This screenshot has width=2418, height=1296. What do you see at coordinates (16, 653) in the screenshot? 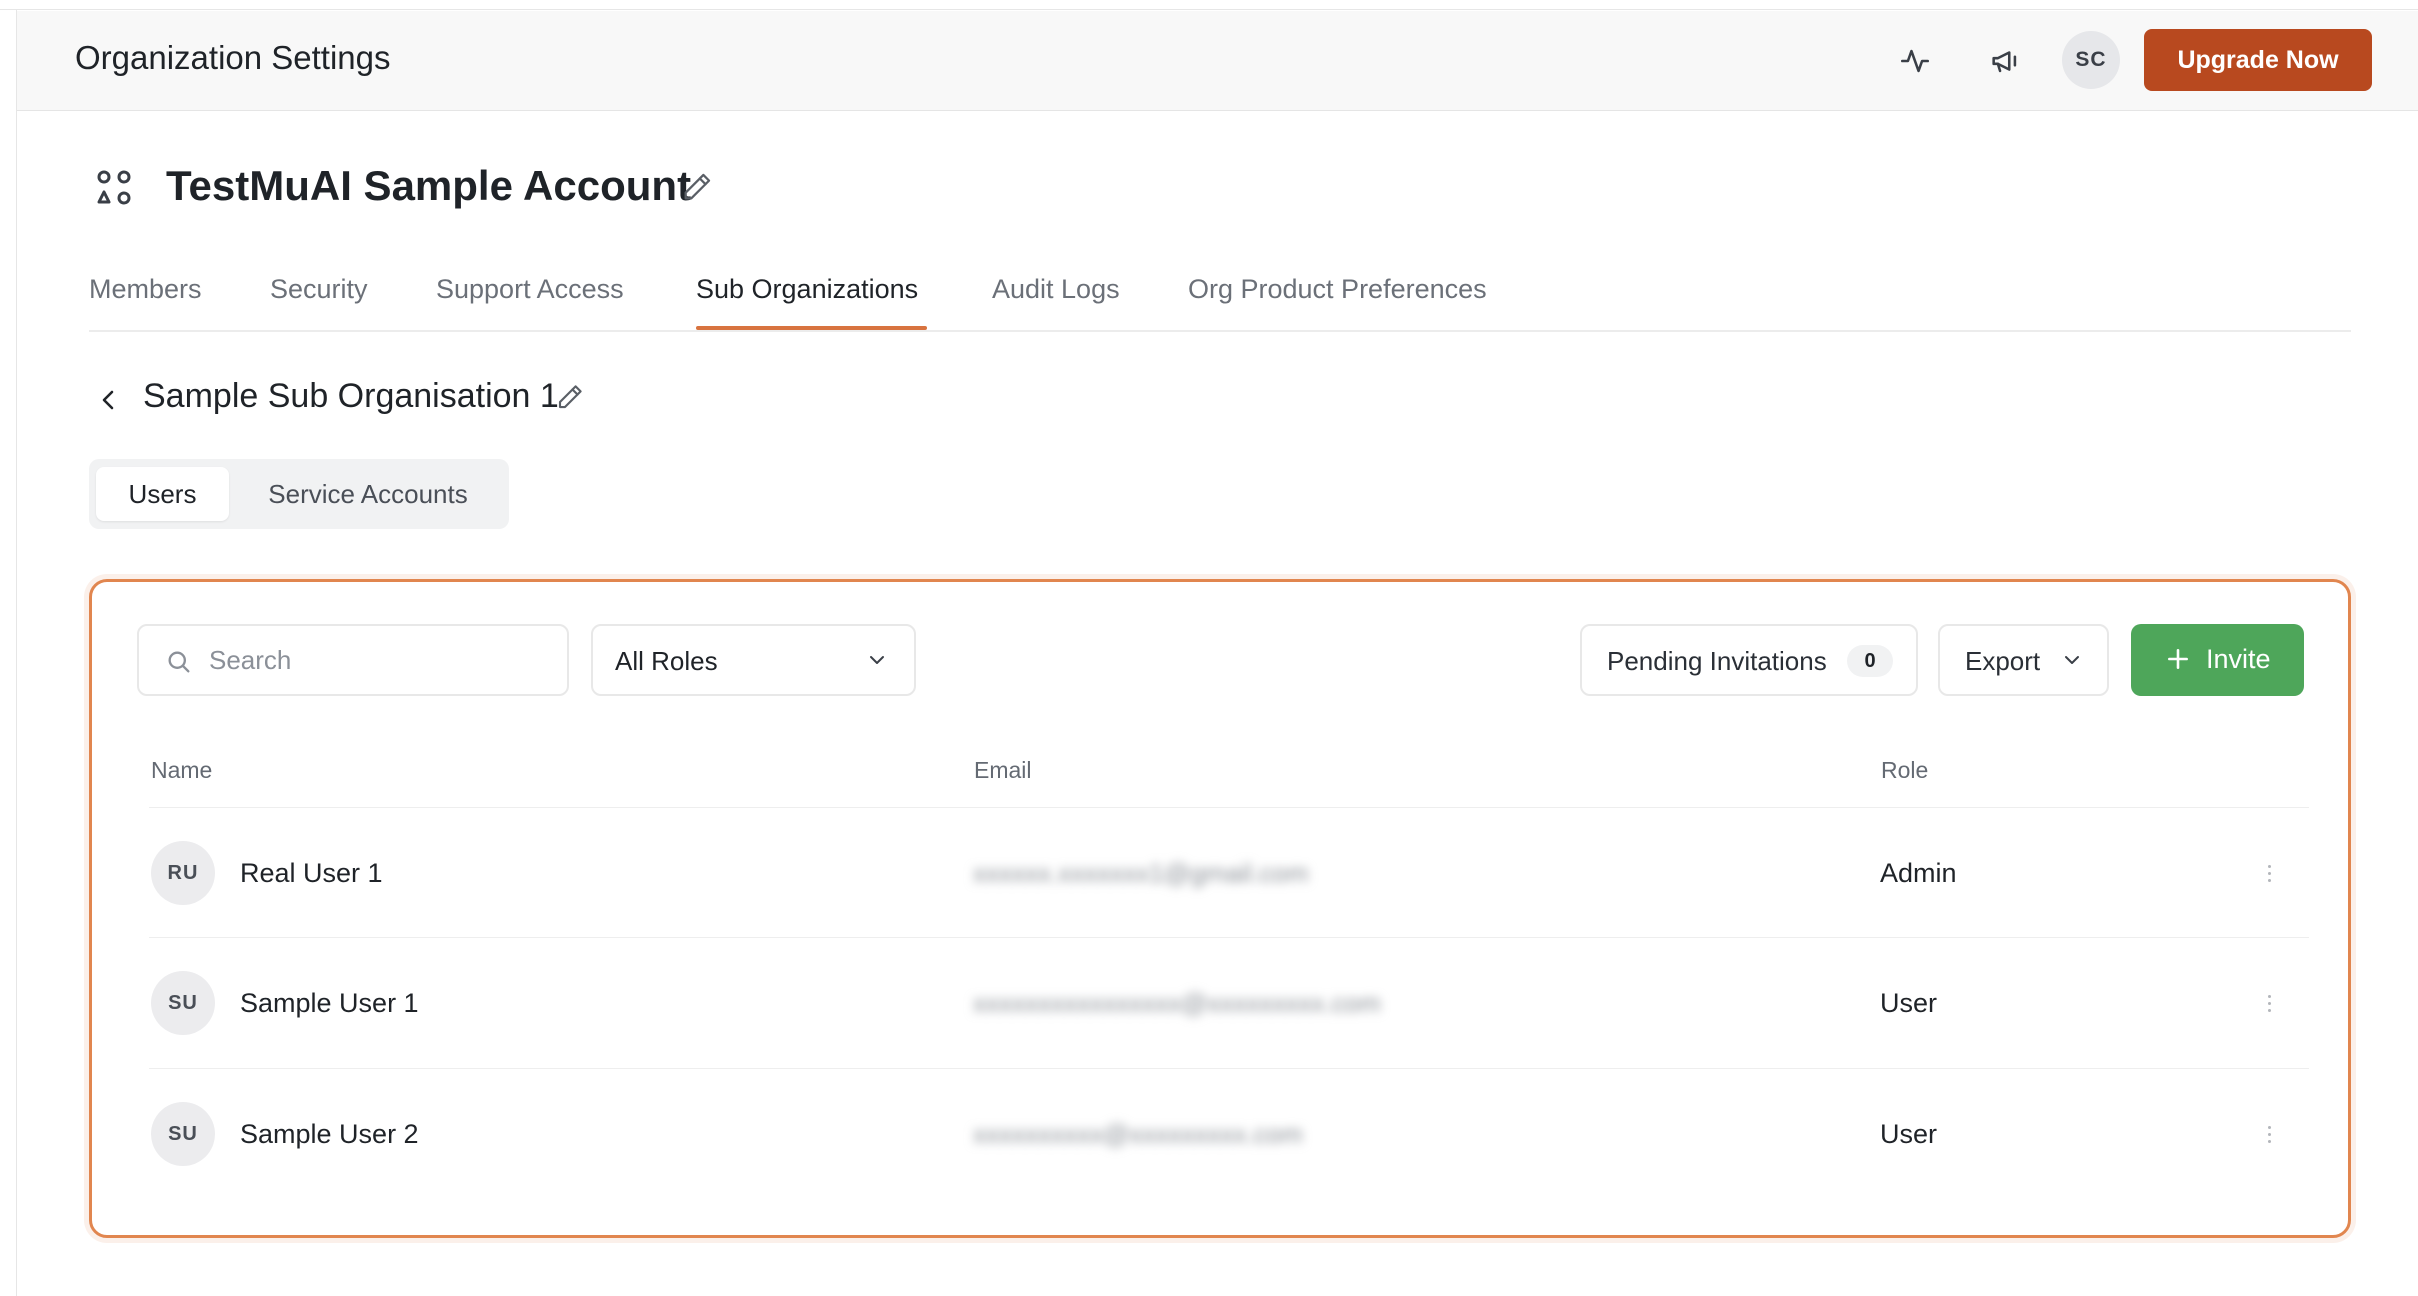
I see `left-divider` at bounding box center [16, 653].